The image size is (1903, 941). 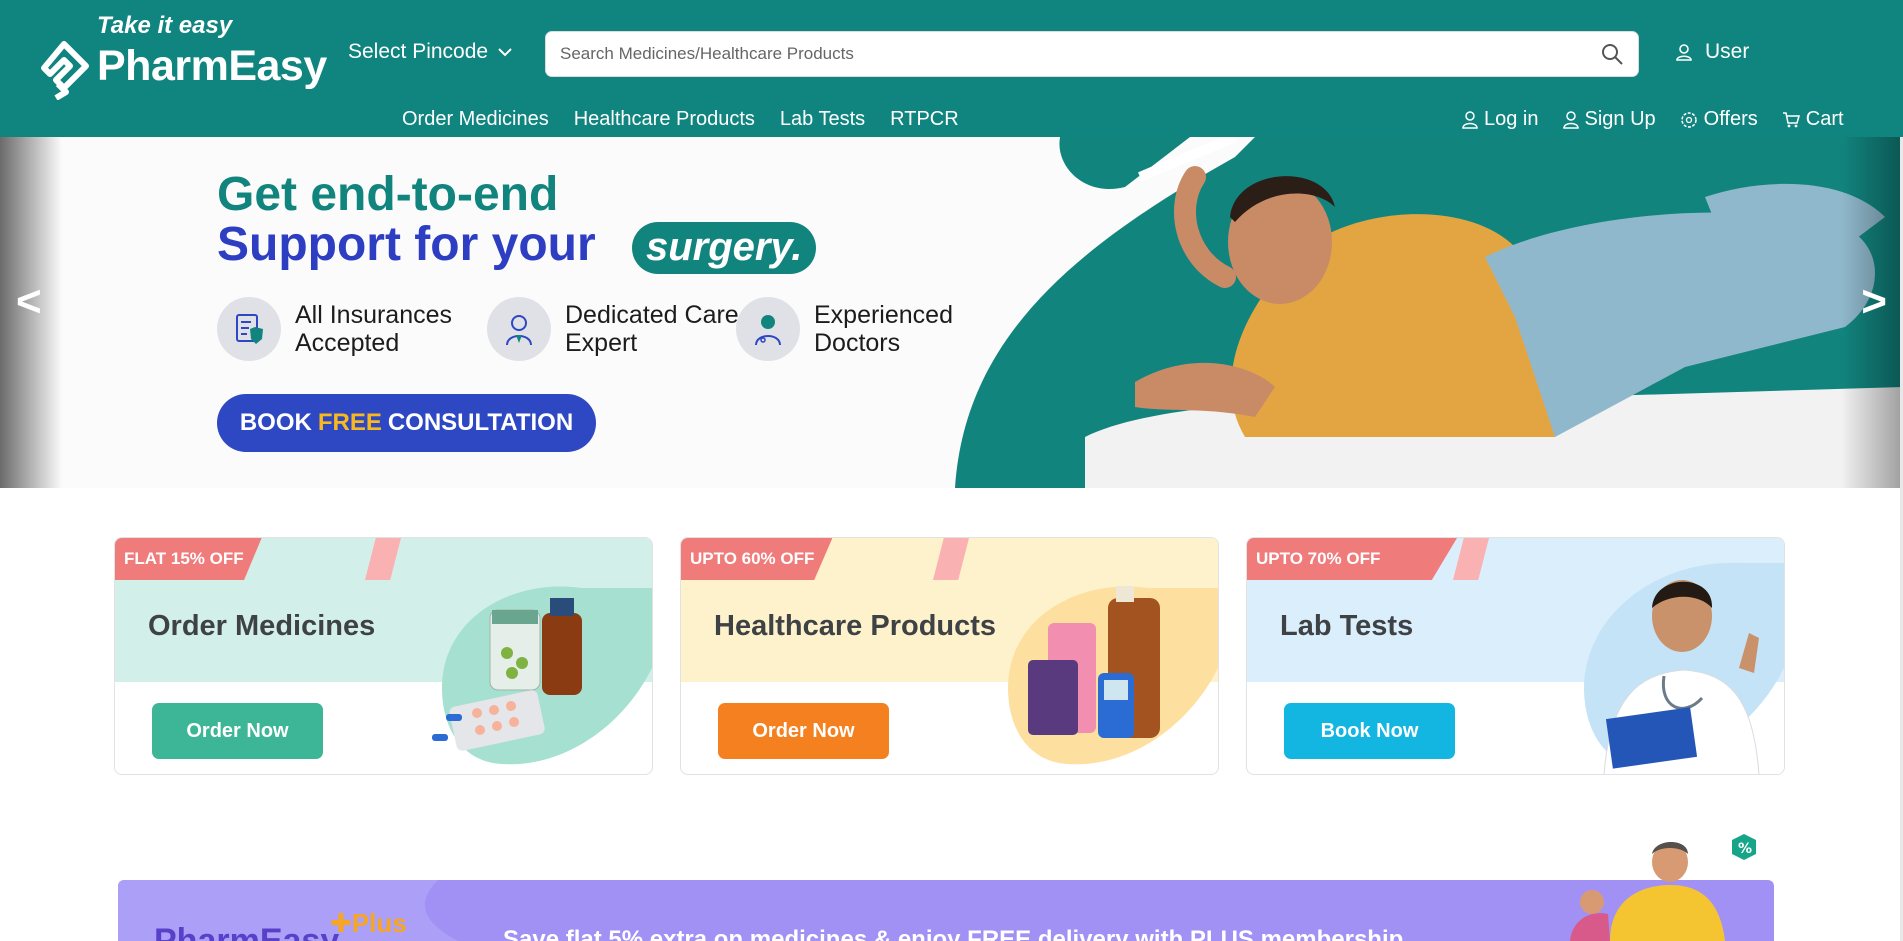 What do you see at coordinates (29, 302) in the screenshot?
I see `carousel-prev-button: <` at bounding box center [29, 302].